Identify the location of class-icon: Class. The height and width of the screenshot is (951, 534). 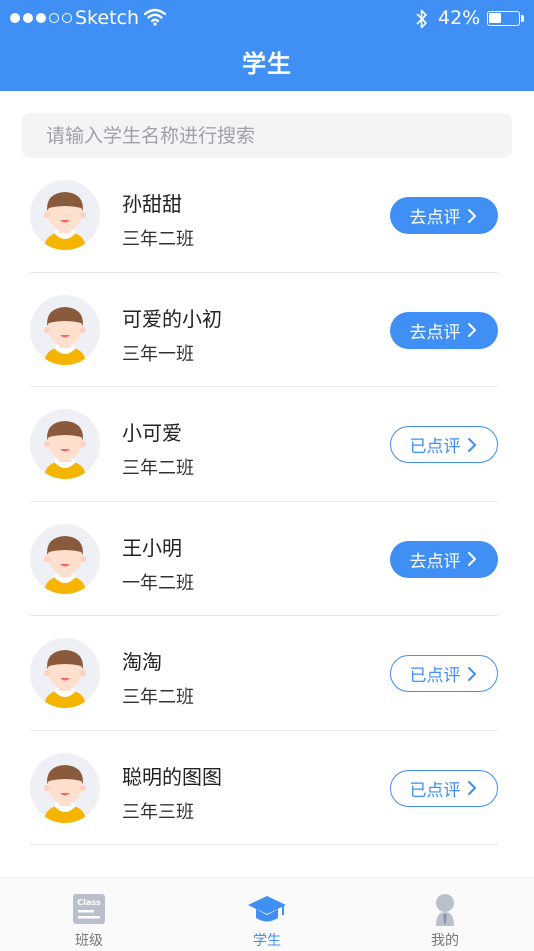
(89, 909).